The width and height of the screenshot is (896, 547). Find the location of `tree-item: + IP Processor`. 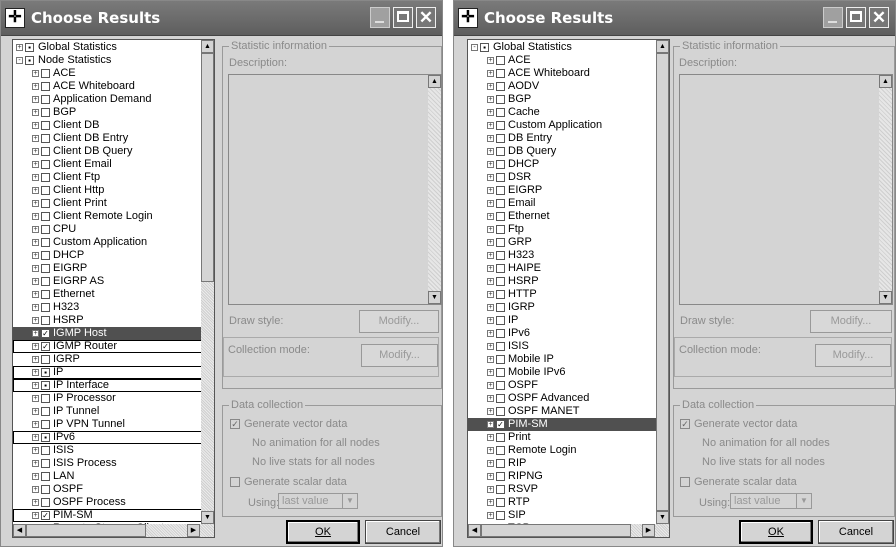

tree-item: + IP Processor is located at coordinates (107, 398).